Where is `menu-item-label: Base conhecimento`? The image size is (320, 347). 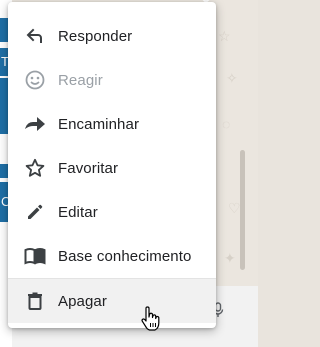 menu-item-label: Base conhecimento is located at coordinates (125, 256).